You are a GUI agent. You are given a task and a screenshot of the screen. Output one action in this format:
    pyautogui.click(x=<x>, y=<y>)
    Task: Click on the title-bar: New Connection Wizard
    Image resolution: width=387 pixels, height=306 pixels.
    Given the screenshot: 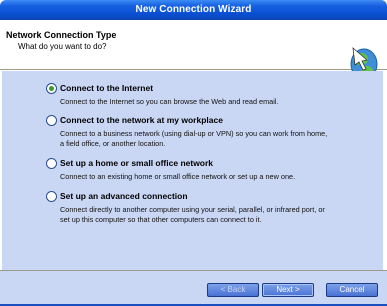 What is the action you would take?
    pyautogui.click(x=193, y=10)
    